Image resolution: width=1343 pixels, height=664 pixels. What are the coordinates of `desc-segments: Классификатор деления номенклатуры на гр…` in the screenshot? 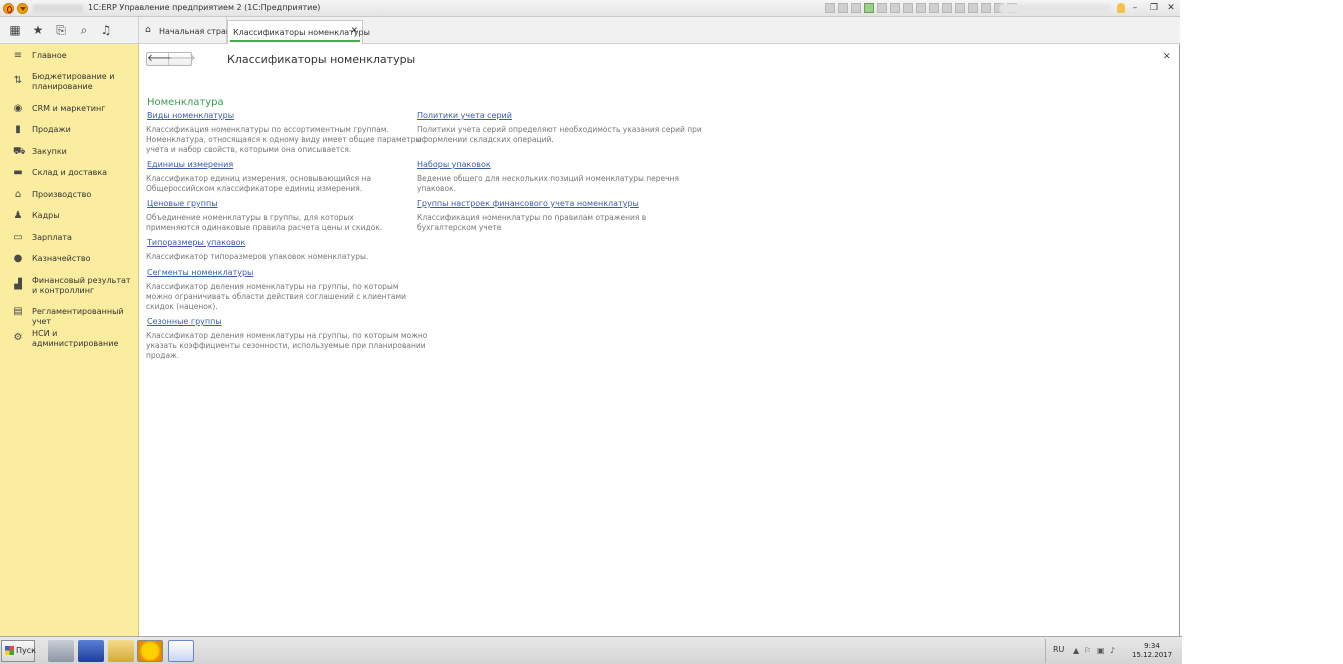 It's located at (276, 297).